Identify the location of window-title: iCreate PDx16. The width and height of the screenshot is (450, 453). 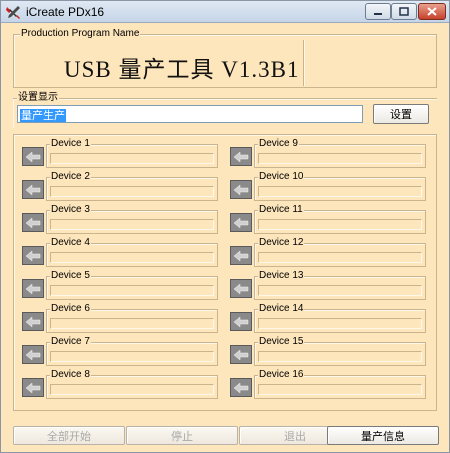
(65, 12).